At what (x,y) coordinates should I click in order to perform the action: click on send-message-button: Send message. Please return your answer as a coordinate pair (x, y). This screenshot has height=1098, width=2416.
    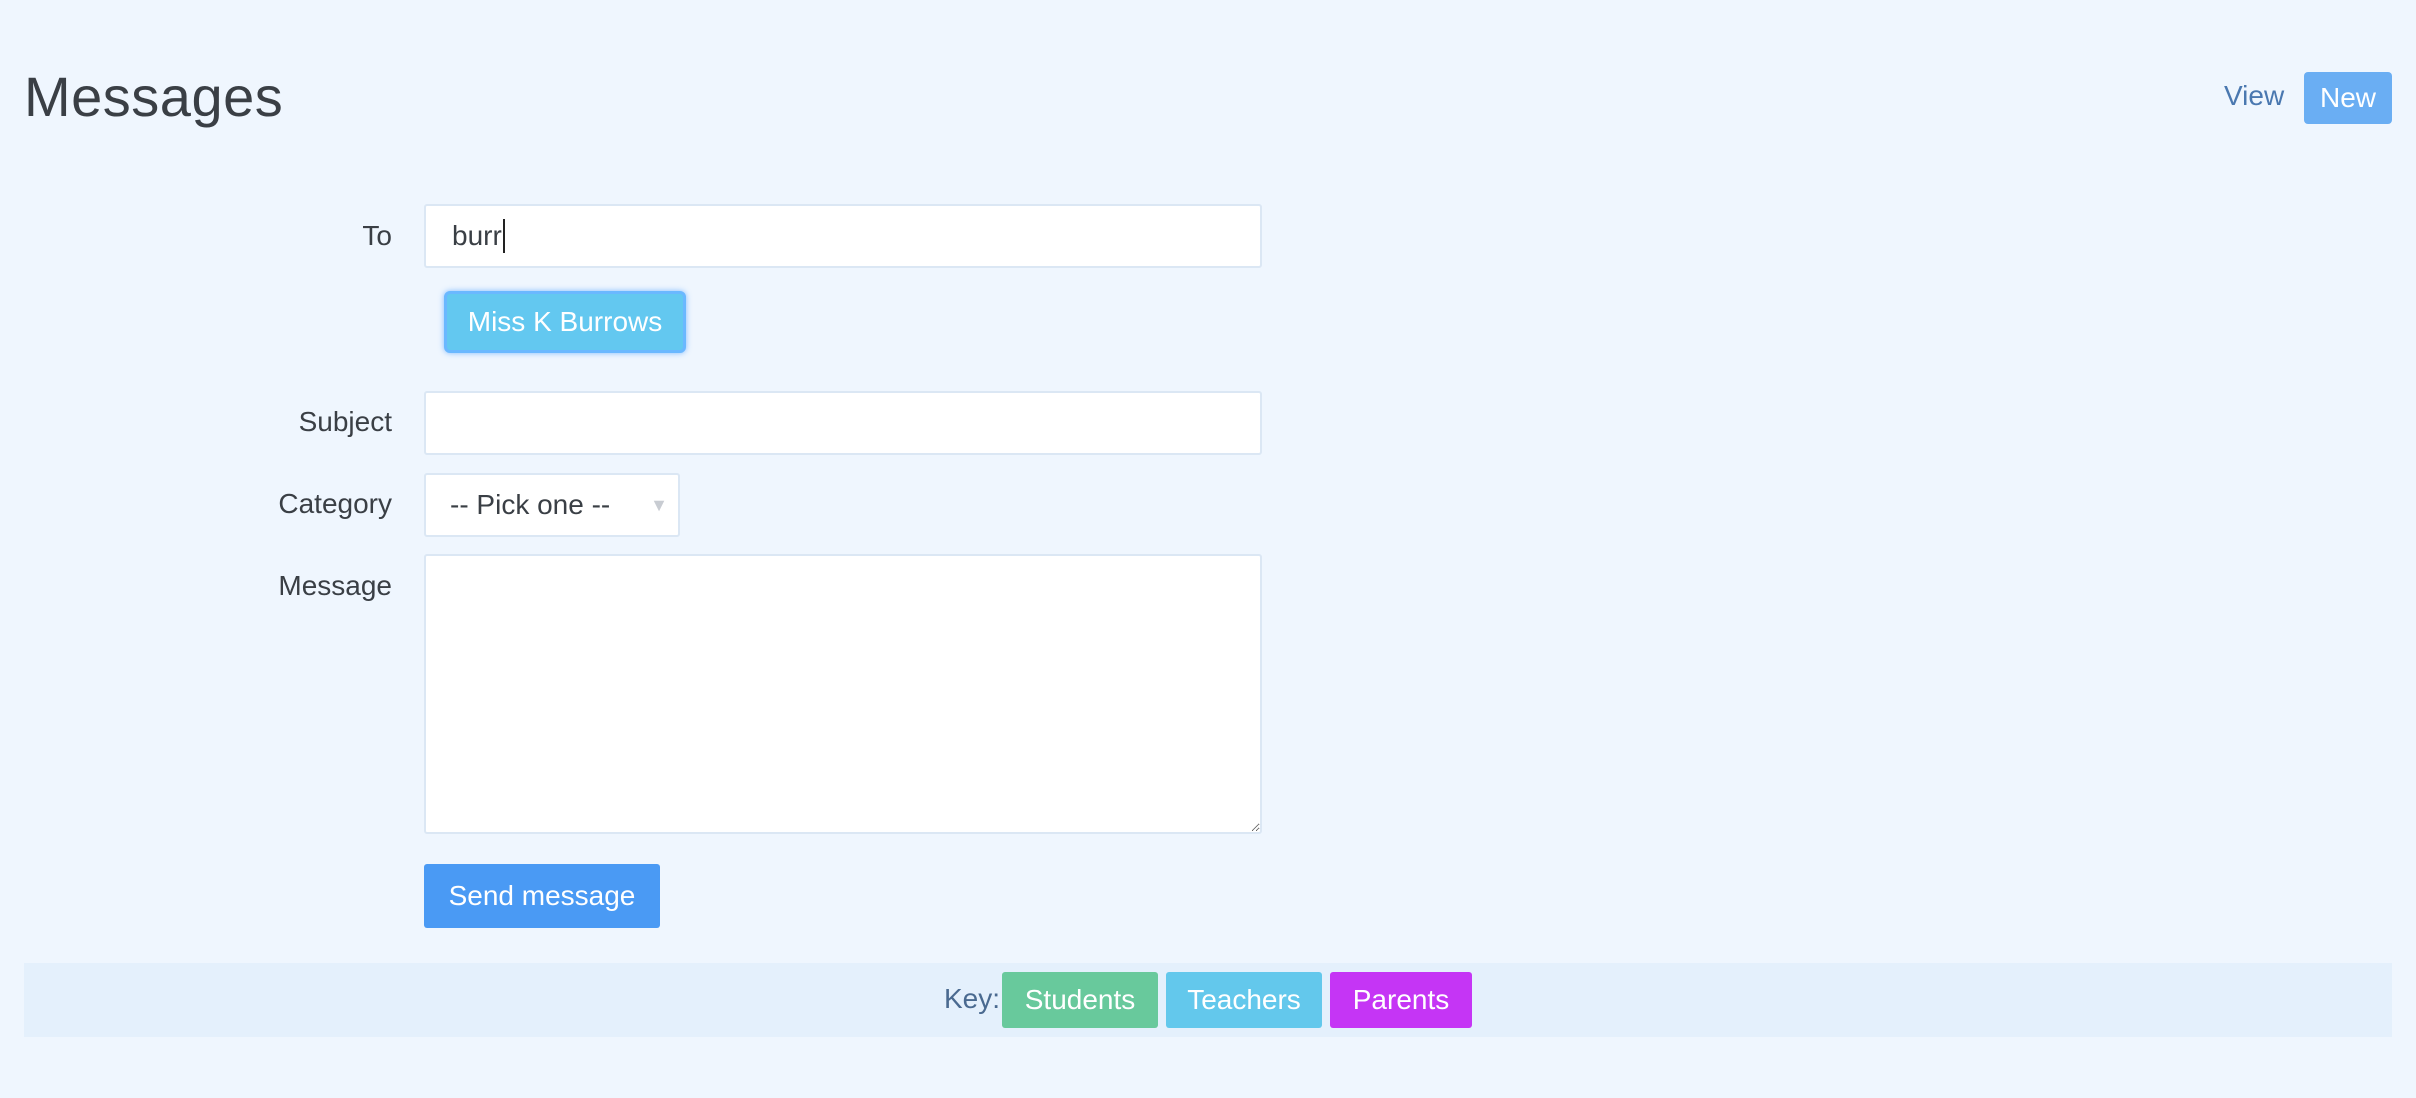
    Looking at the image, I should click on (542, 896).